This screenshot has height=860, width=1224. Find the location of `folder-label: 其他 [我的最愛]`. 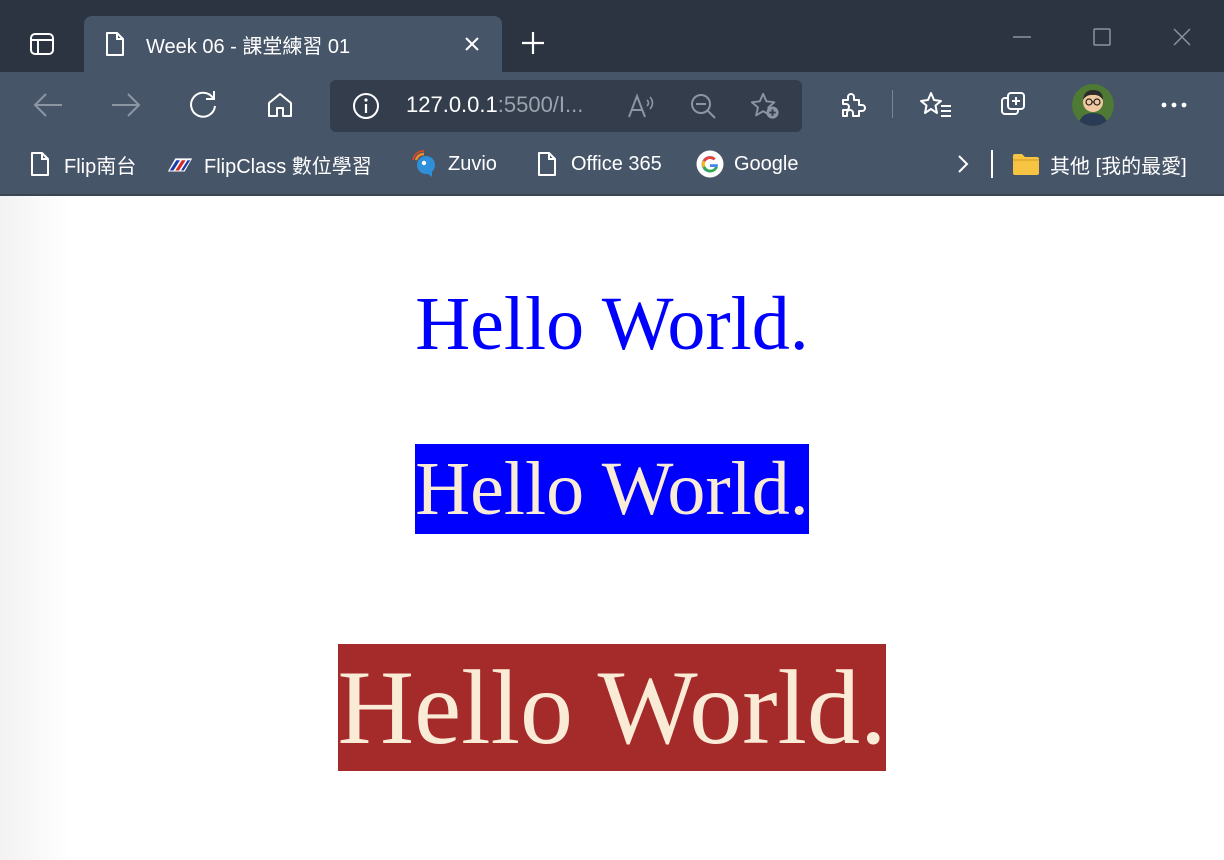

folder-label: 其他 [我的最愛] is located at coordinates (1118, 166).